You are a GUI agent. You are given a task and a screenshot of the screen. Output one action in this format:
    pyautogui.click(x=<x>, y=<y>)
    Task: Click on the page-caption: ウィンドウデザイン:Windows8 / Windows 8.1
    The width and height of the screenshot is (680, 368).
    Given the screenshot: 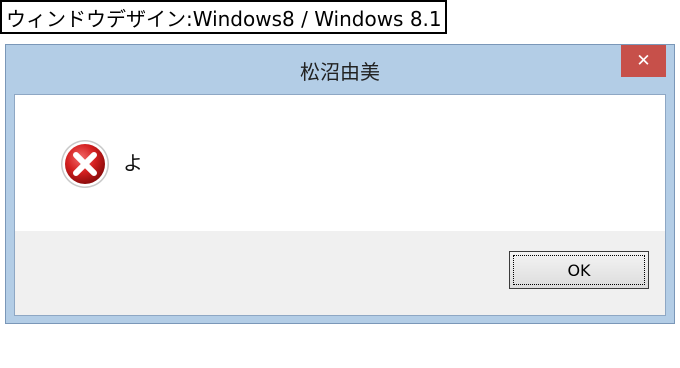 What is the action you would take?
    pyautogui.click(x=223, y=17)
    